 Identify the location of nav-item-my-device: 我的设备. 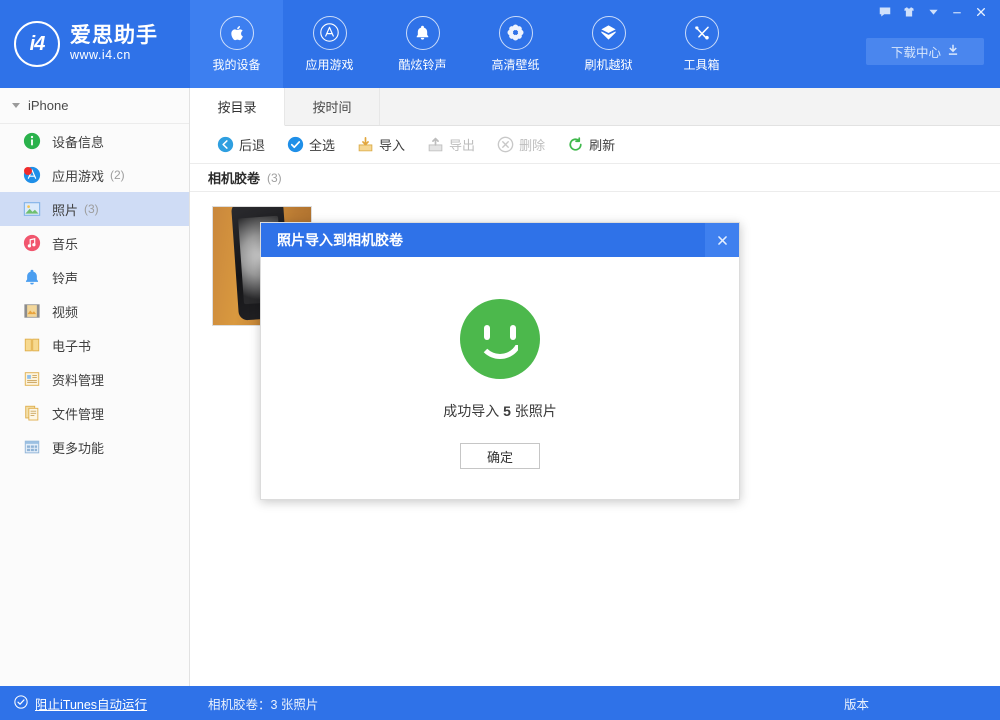
(236, 44).